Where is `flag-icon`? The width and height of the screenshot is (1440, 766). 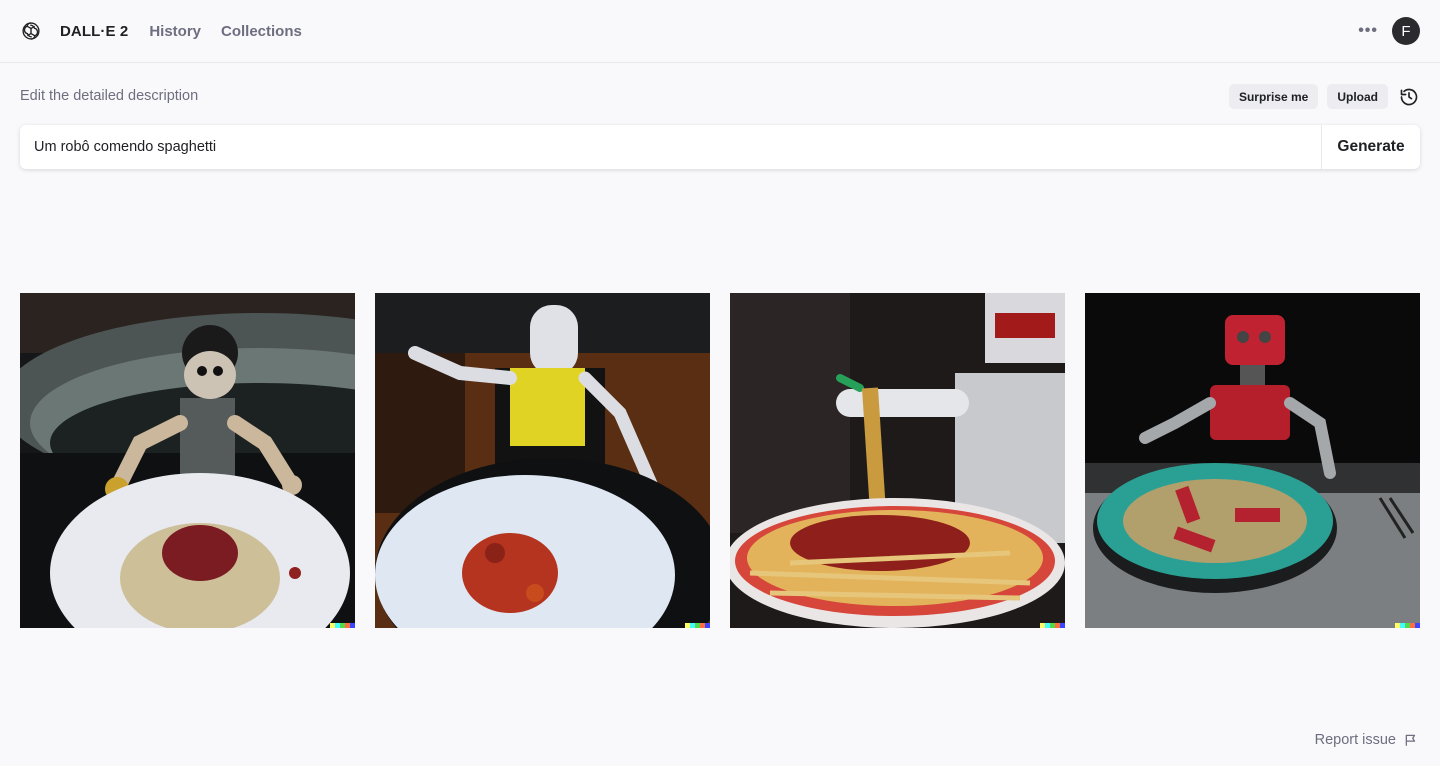
flag-icon is located at coordinates (1411, 740).